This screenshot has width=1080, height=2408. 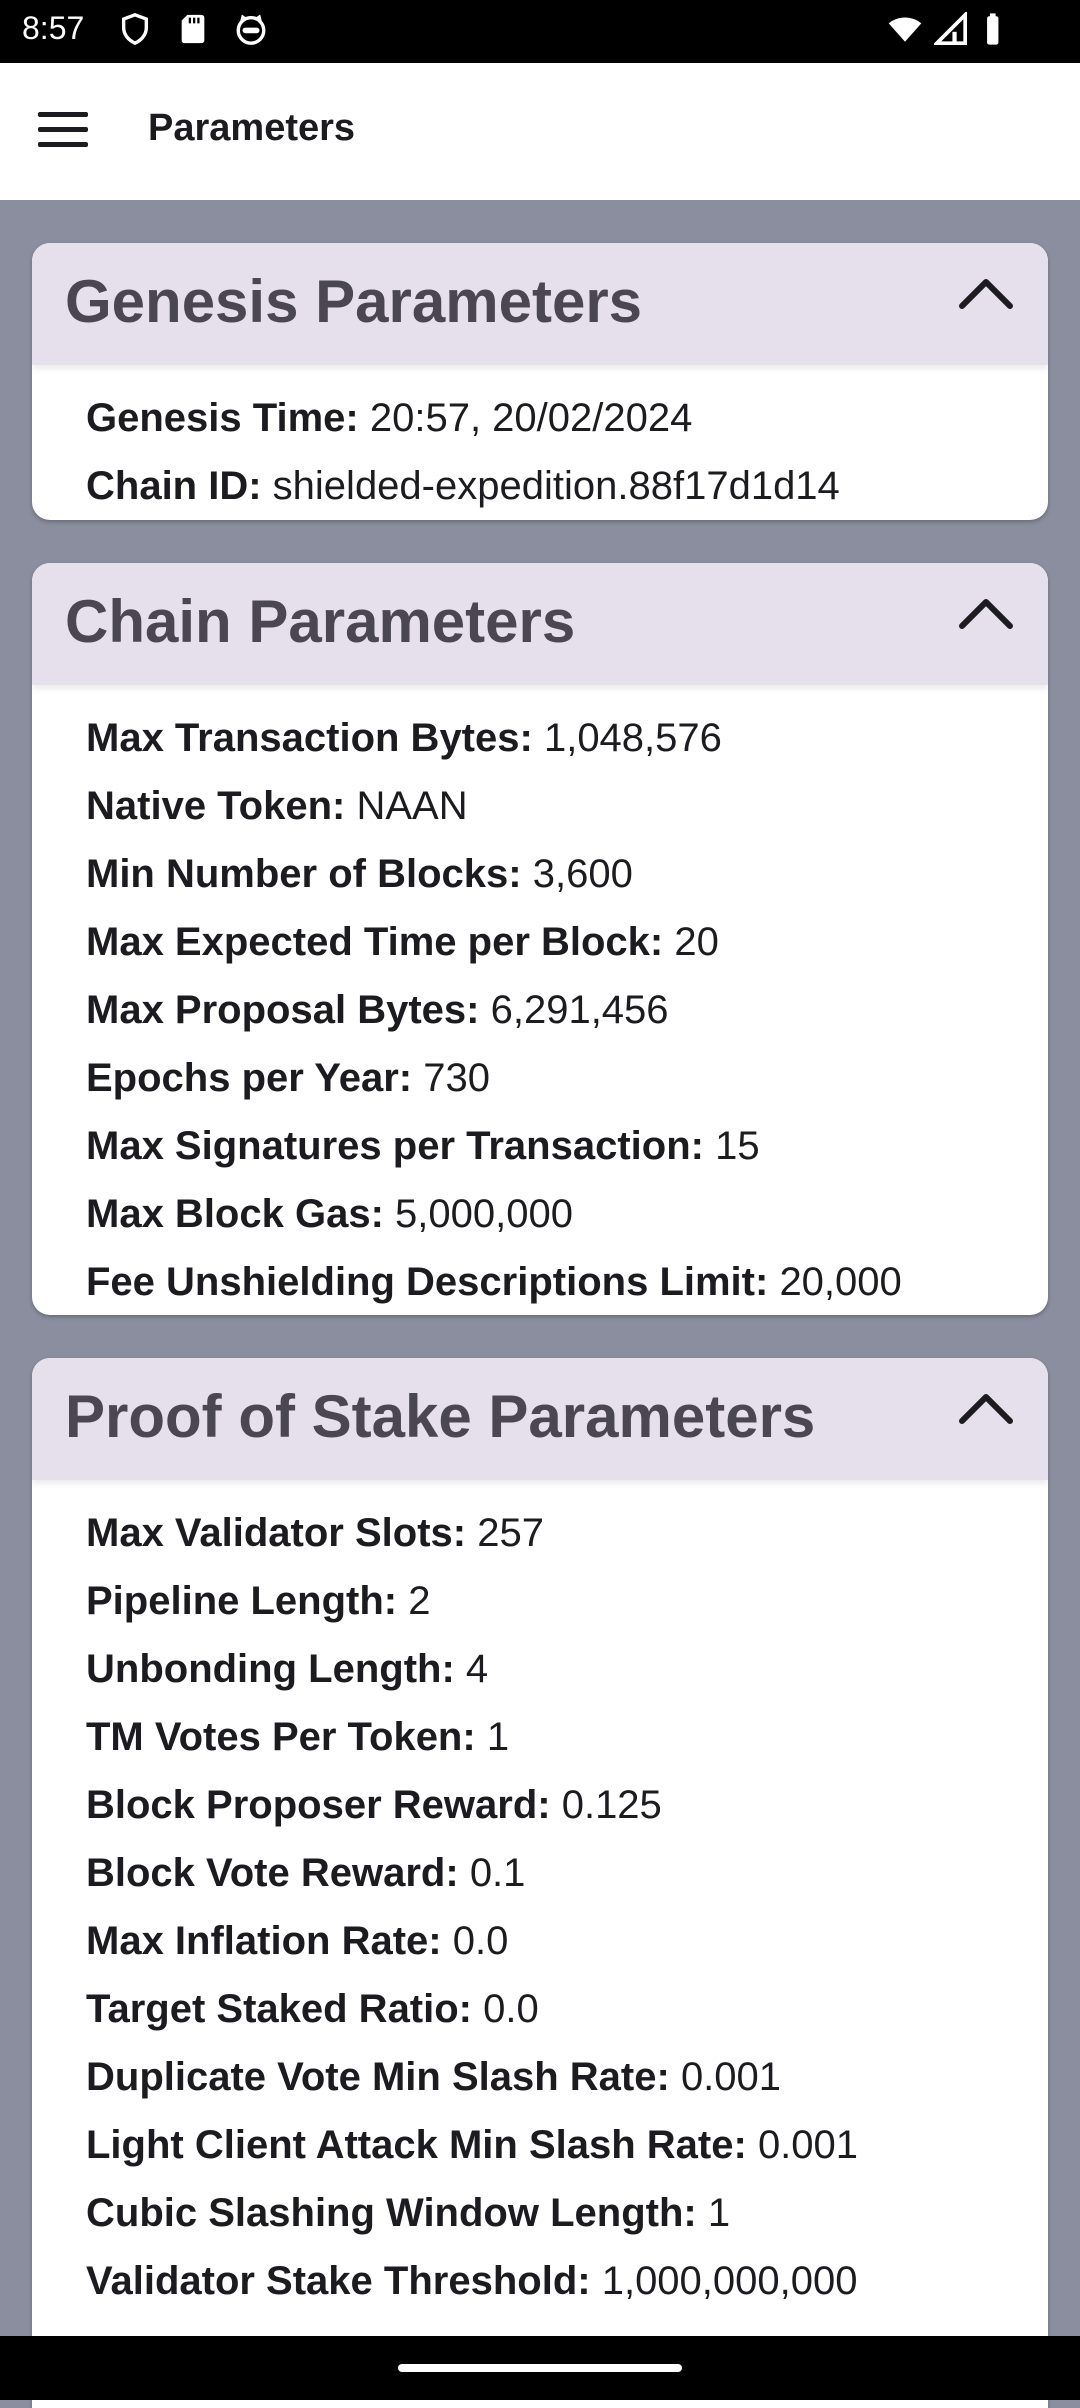 I want to click on param-label: Target Staked Ratio:, so click(x=279, y=2009).